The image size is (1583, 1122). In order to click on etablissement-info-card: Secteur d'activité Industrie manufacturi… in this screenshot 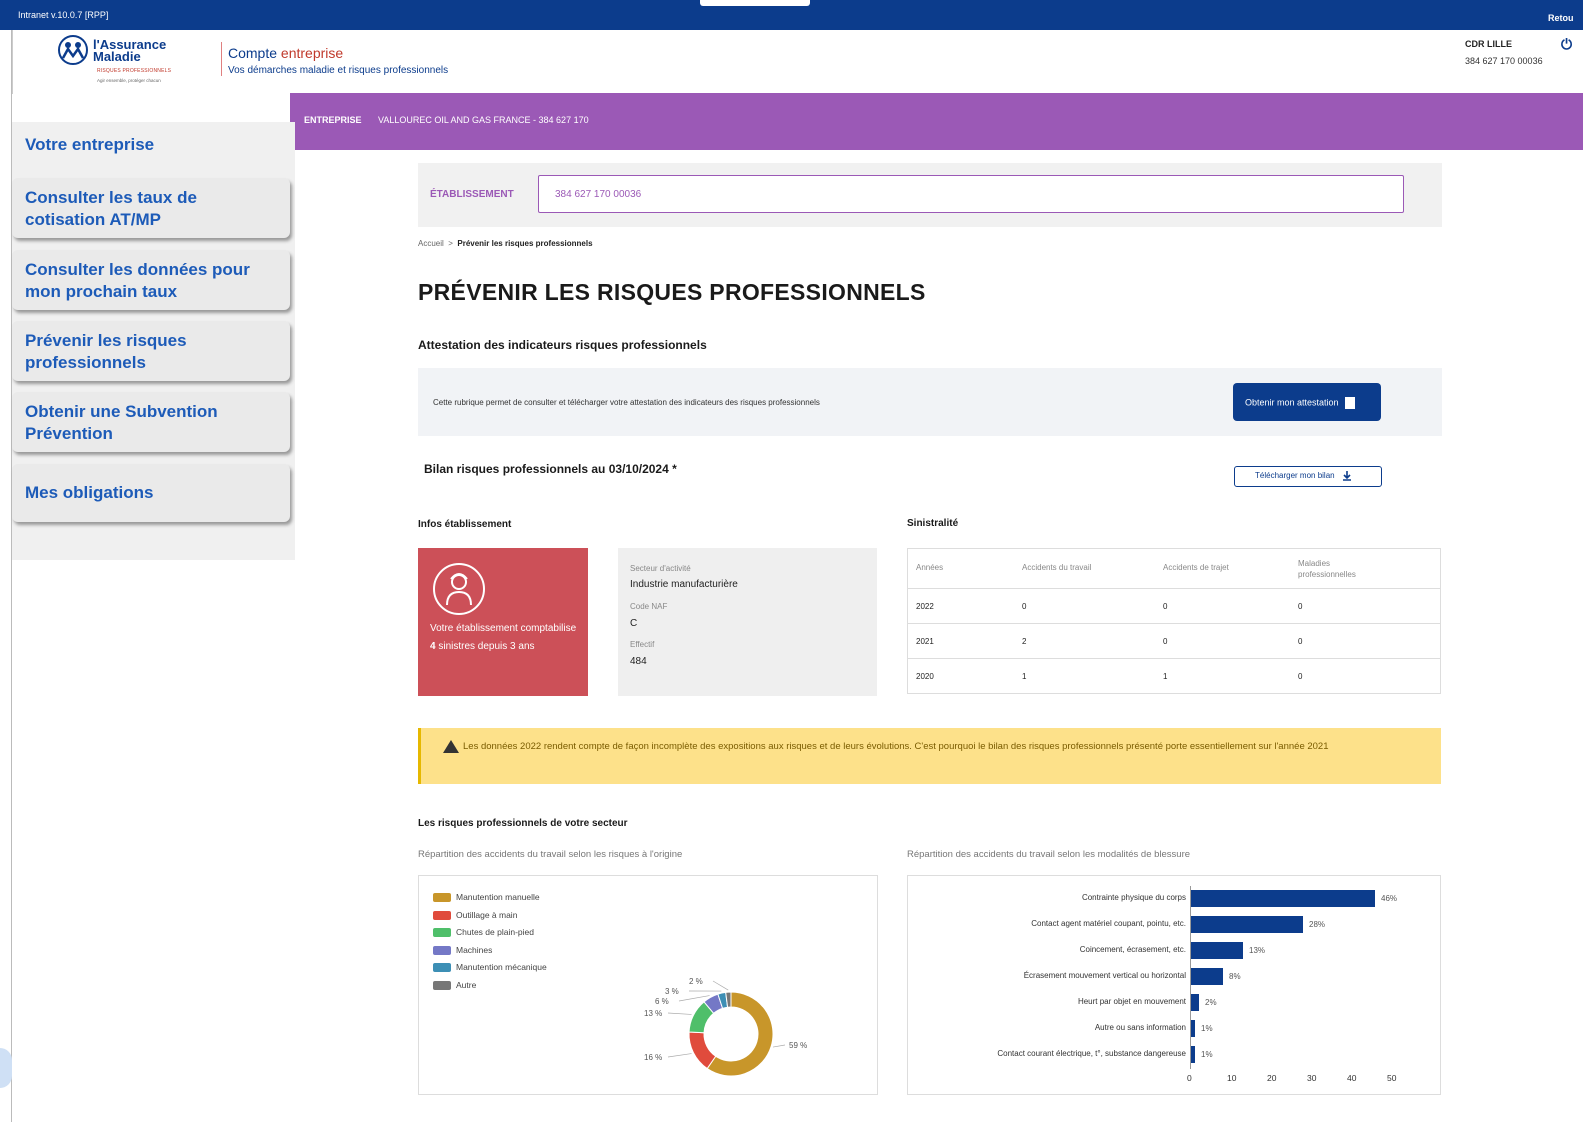, I will do `click(747, 622)`.